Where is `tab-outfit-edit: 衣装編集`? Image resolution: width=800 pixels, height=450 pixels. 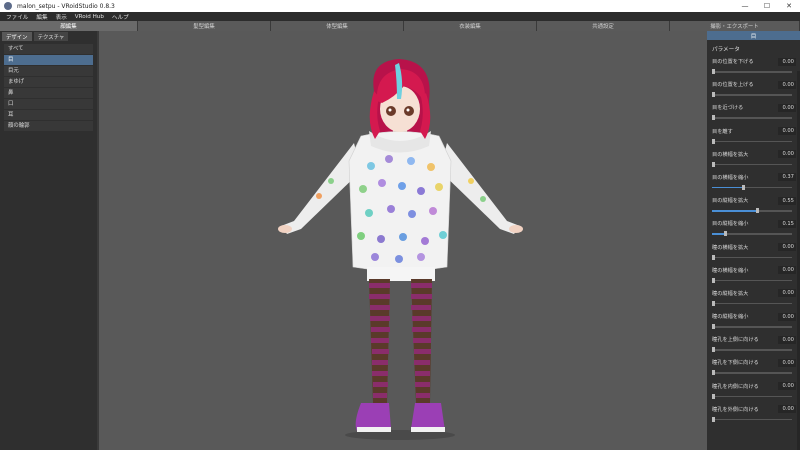
tab-outfit-edit: 衣装編集 is located at coordinates (470, 26).